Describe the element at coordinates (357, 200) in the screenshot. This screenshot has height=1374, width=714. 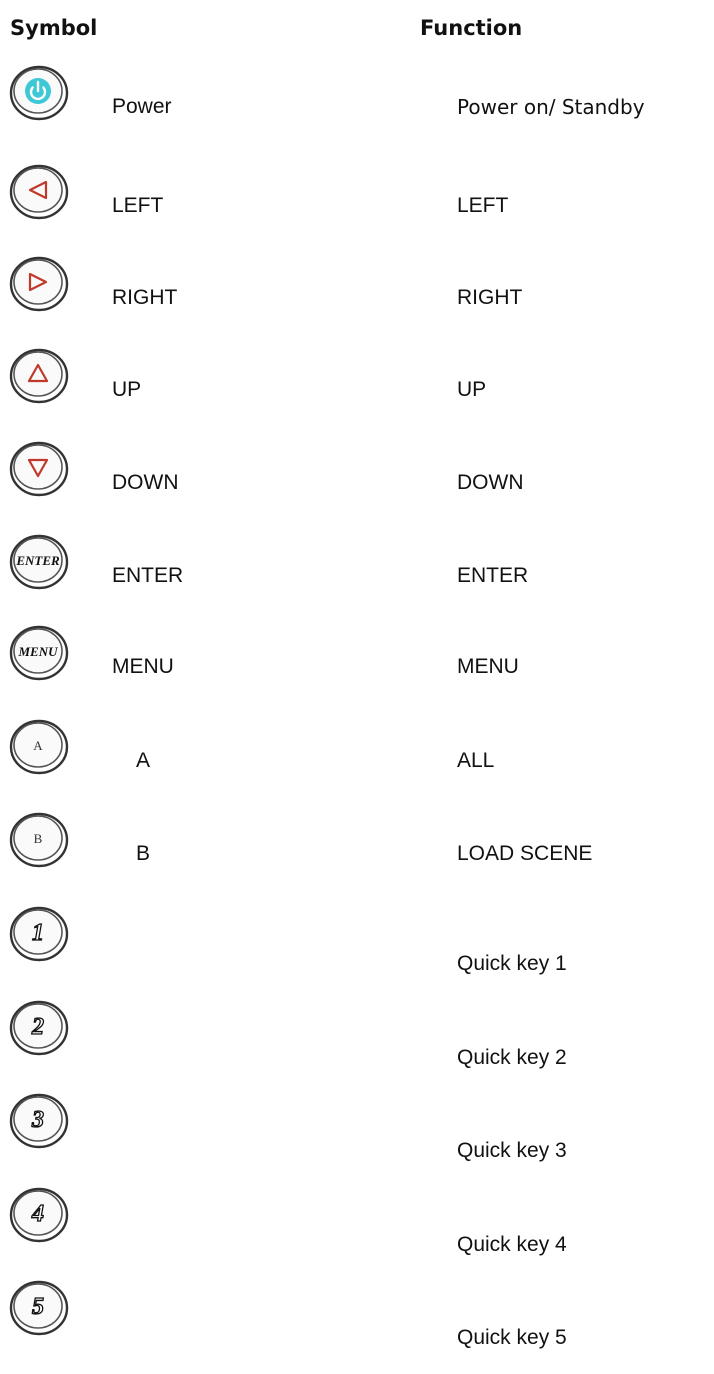
I see `table-row: LEFT LEFT` at that location.